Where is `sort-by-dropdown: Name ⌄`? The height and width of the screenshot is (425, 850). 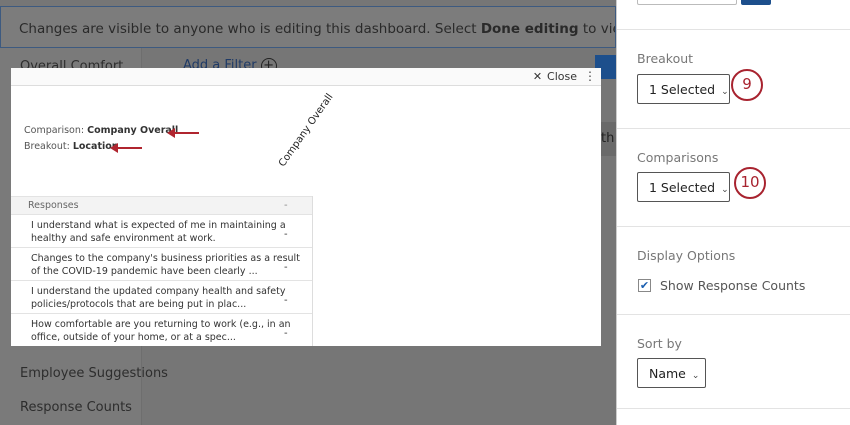 sort-by-dropdown: Name ⌄ is located at coordinates (671, 373).